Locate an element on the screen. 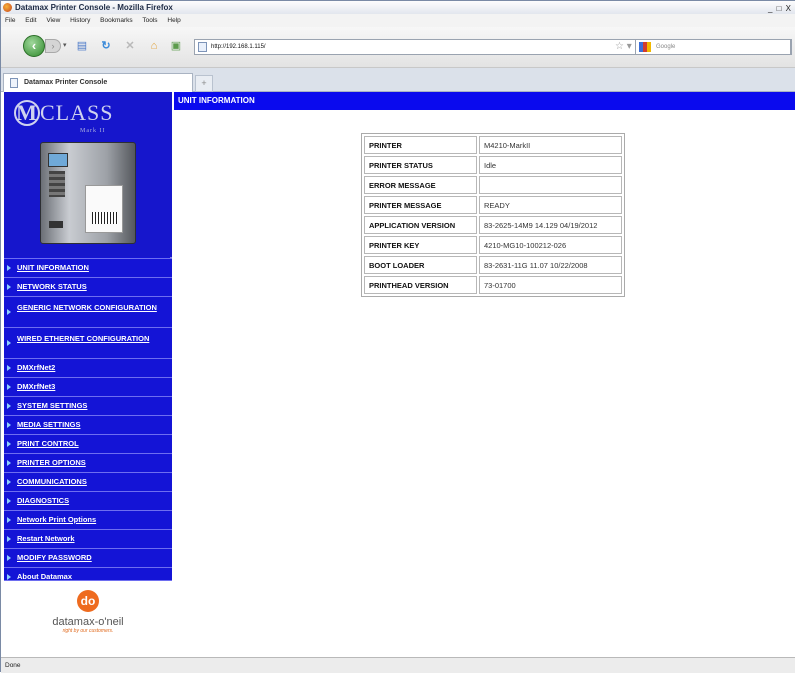 This screenshot has height=673, width=795. menu-file: File is located at coordinates (10, 20).